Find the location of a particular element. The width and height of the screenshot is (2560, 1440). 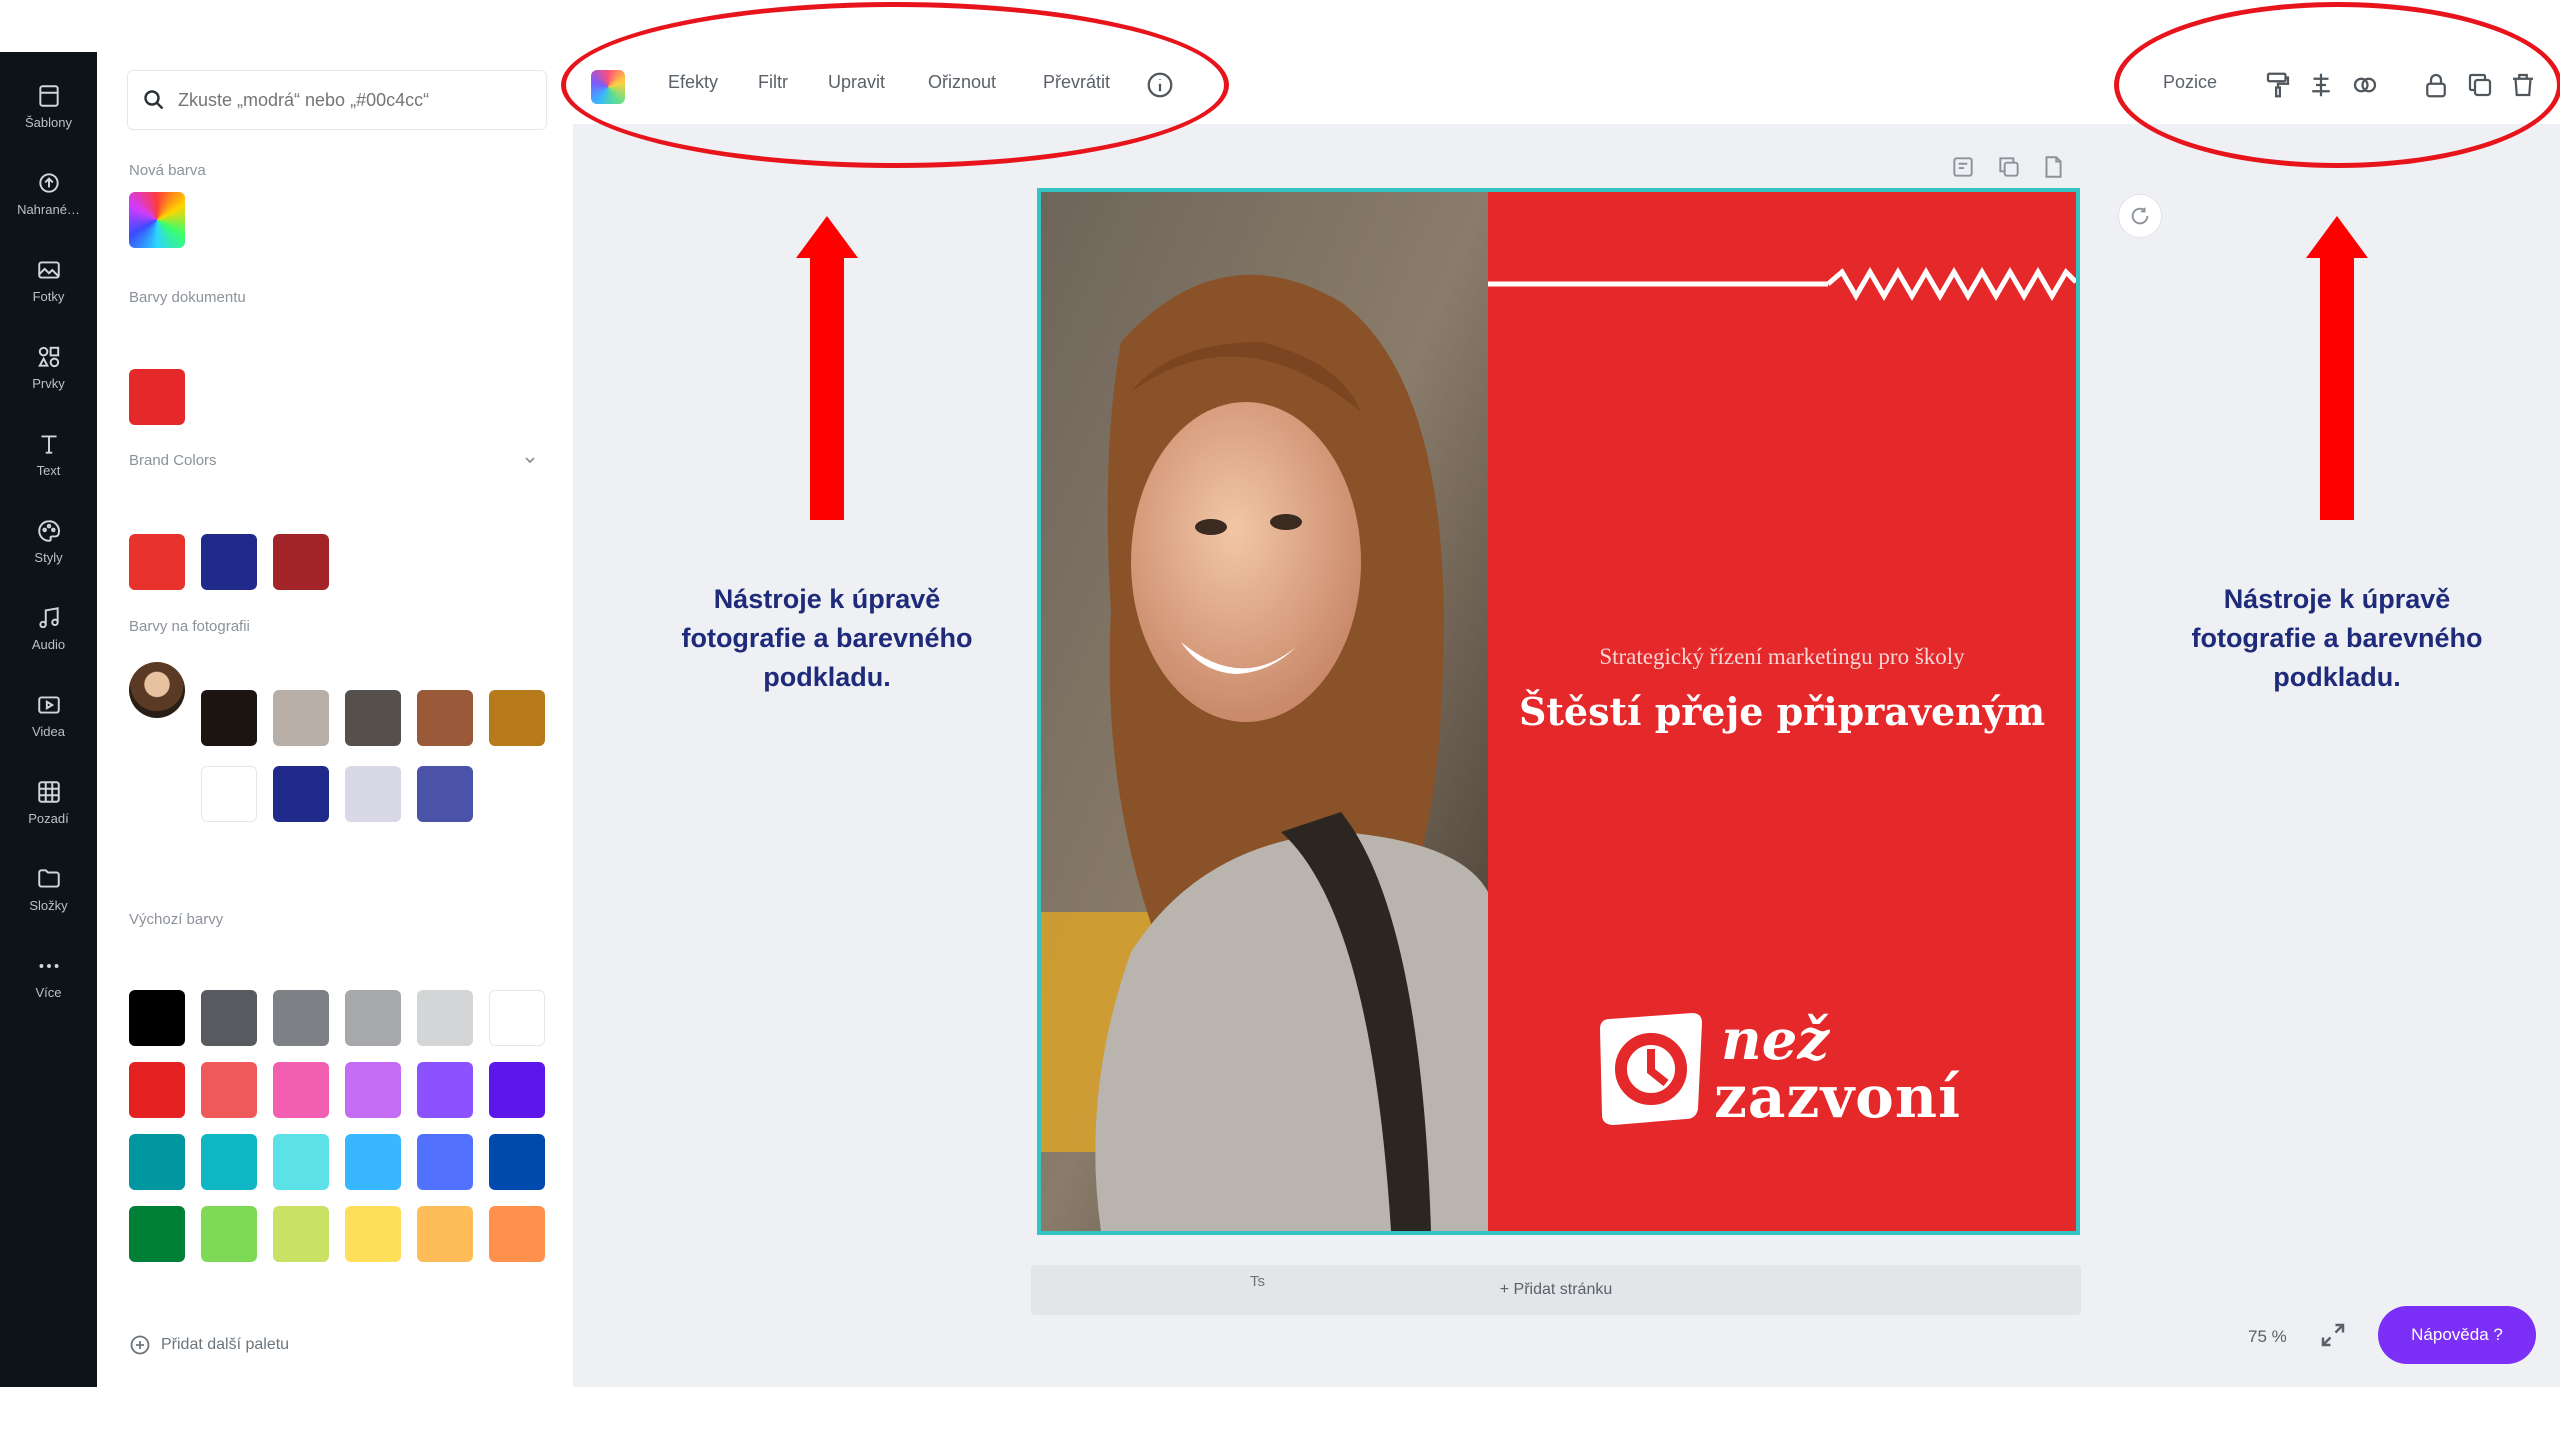

search-icon is located at coordinates (154, 100).